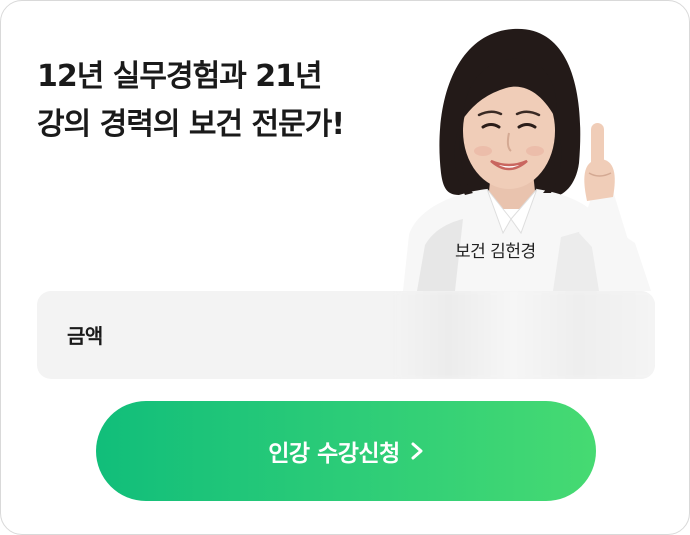 The image size is (690, 535). Describe the element at coordinates (334, 454) in the screenshot. I see `enroll-button-label: 인강 수강신청` at that location.